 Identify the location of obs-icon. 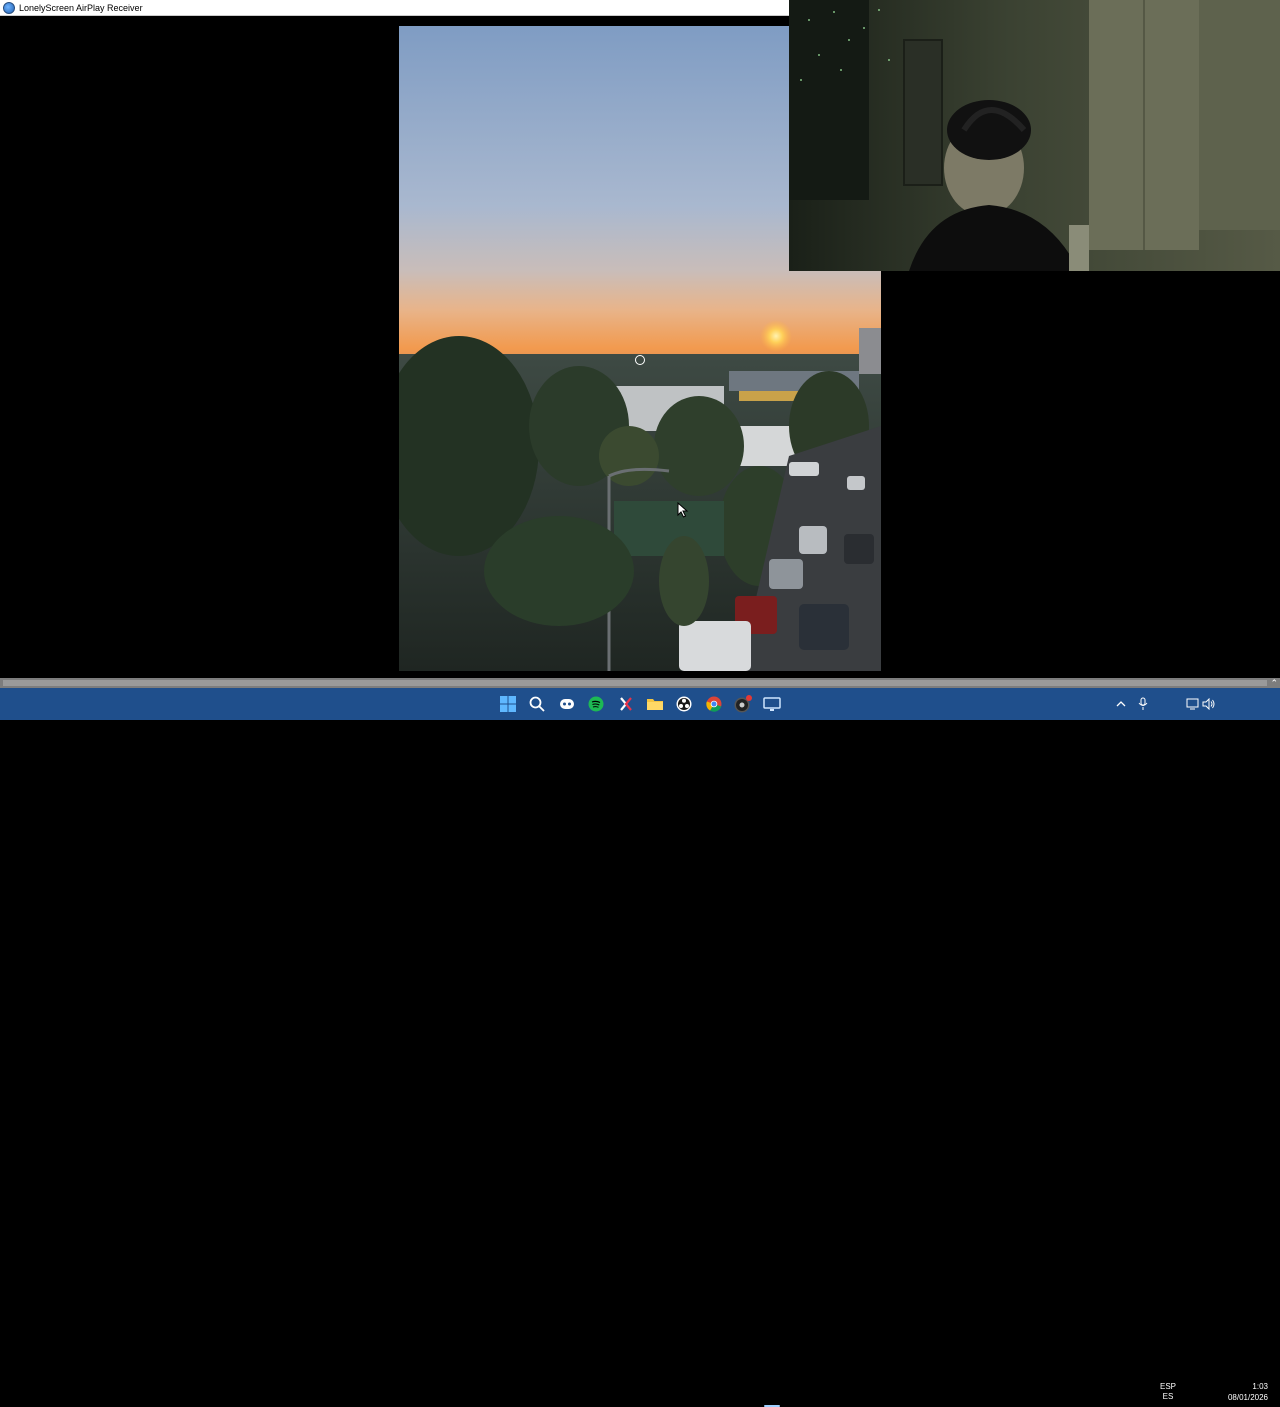
(684, 704).